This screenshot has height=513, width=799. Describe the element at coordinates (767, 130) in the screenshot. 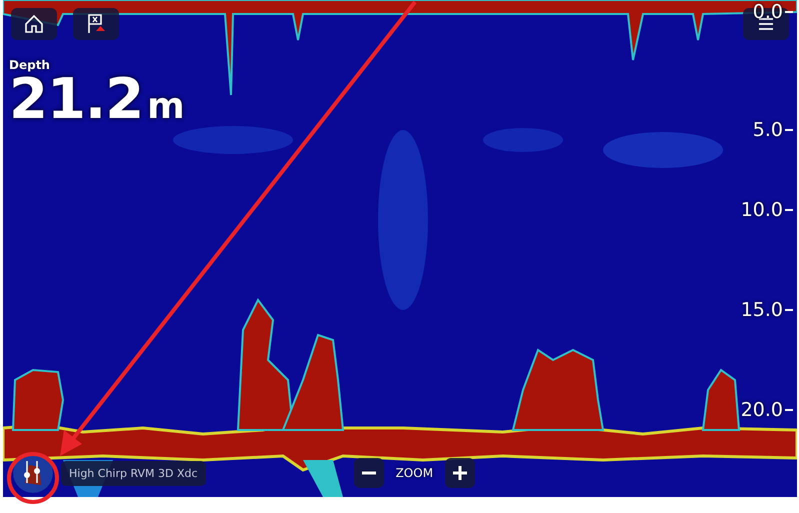

I see `depth-scale-label: 5.0` at that location.